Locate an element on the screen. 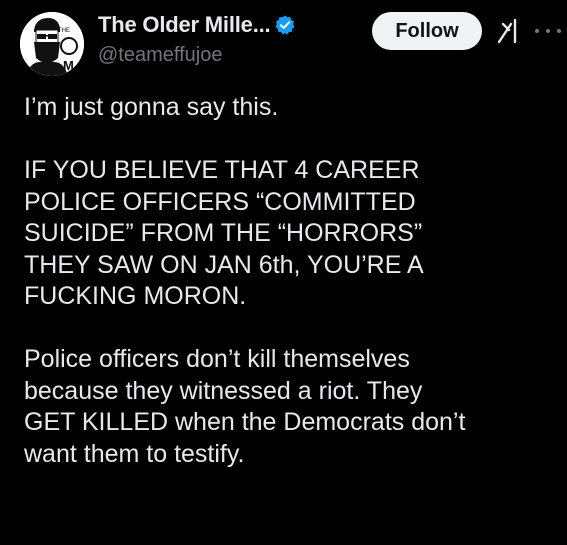 The width and height of the screenshot is (567, 545). avatar-logo-icon: THE M is located at coordinates (52, 44).